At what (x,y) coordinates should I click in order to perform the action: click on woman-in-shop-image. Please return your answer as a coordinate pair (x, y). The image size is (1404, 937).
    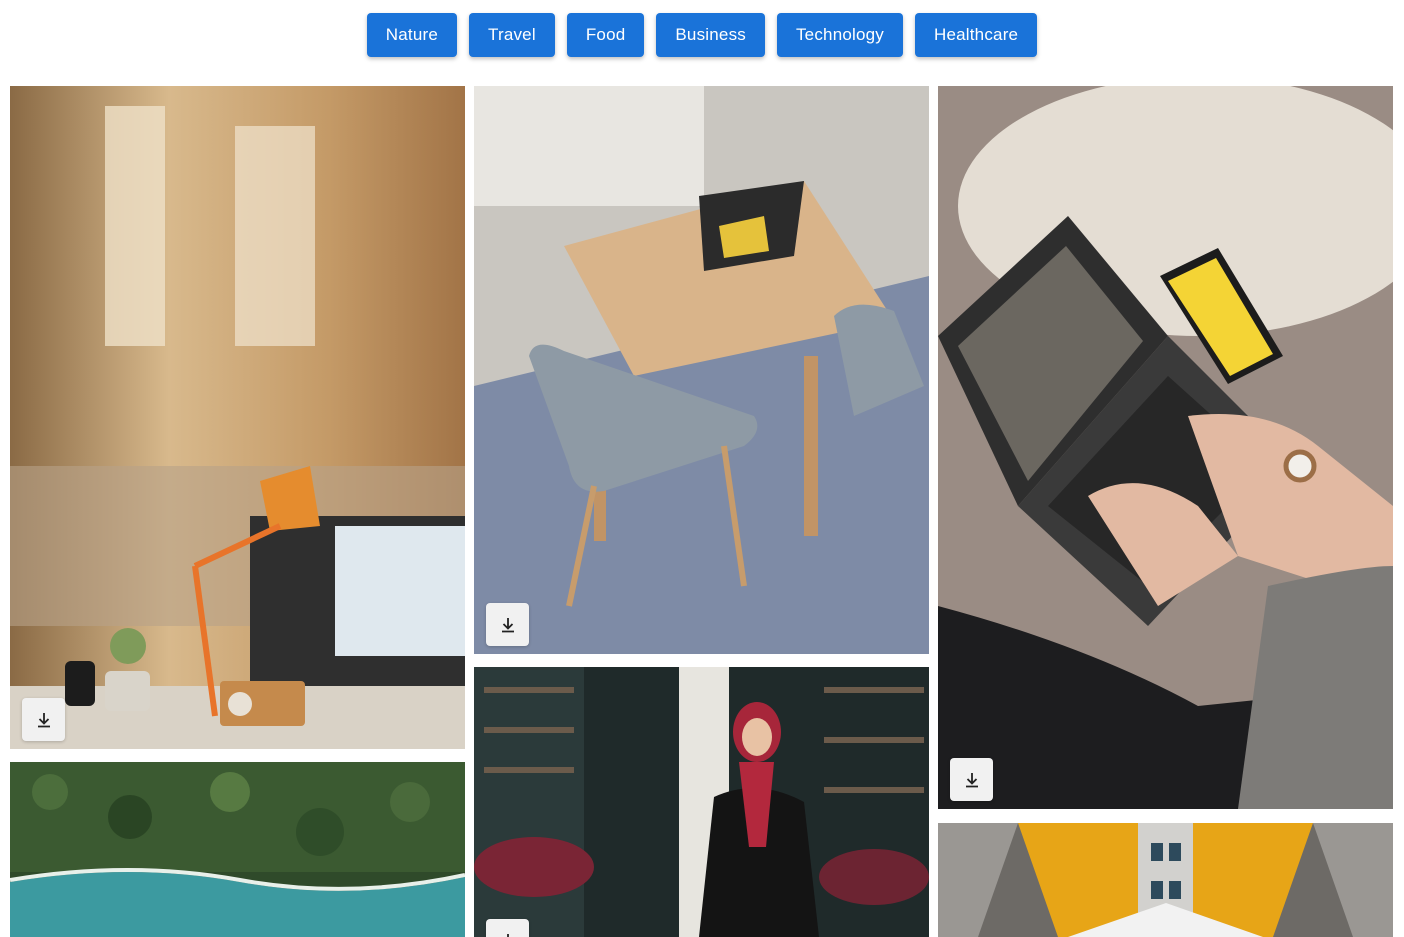
    Looking at the image, I should click on (701, 802).